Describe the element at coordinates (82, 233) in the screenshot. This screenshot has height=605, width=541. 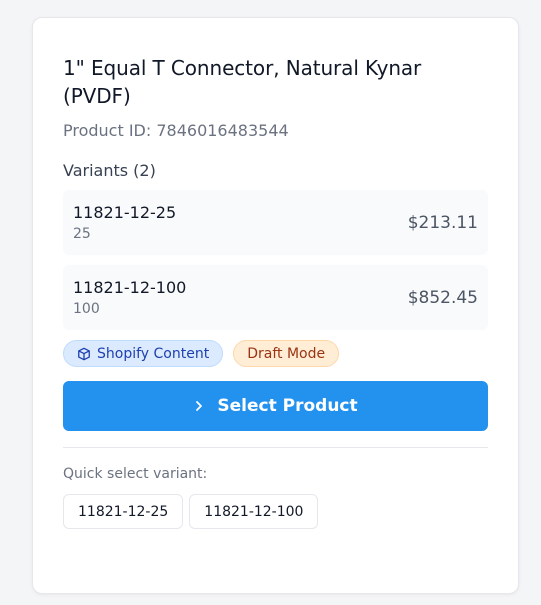
I see `variant-quantity: 25` at that location.